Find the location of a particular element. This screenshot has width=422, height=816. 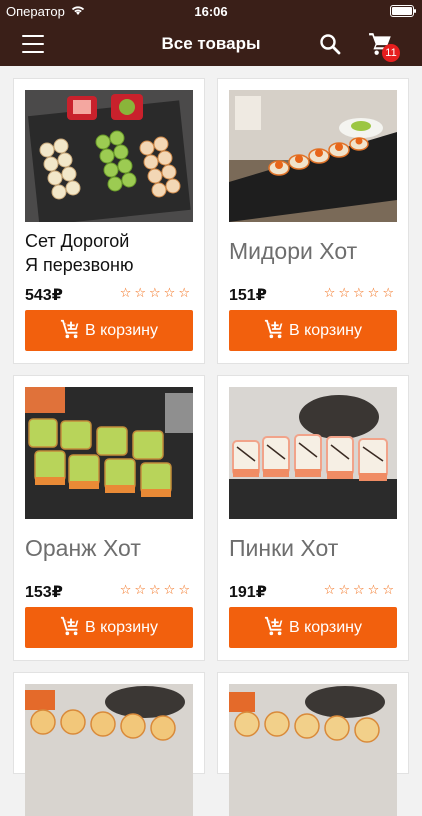

product-name: Пинки Хот is located at coordinates (284, 548).